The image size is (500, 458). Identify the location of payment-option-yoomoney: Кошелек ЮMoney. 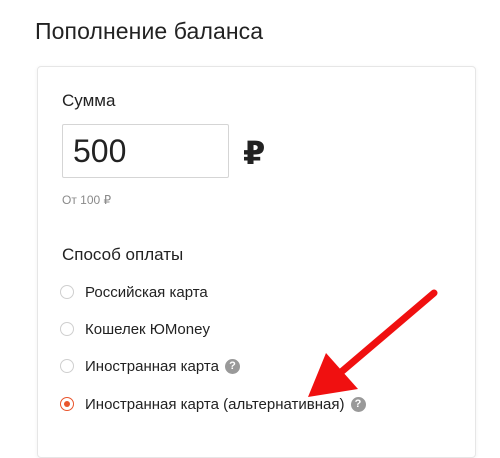
(135, 329).